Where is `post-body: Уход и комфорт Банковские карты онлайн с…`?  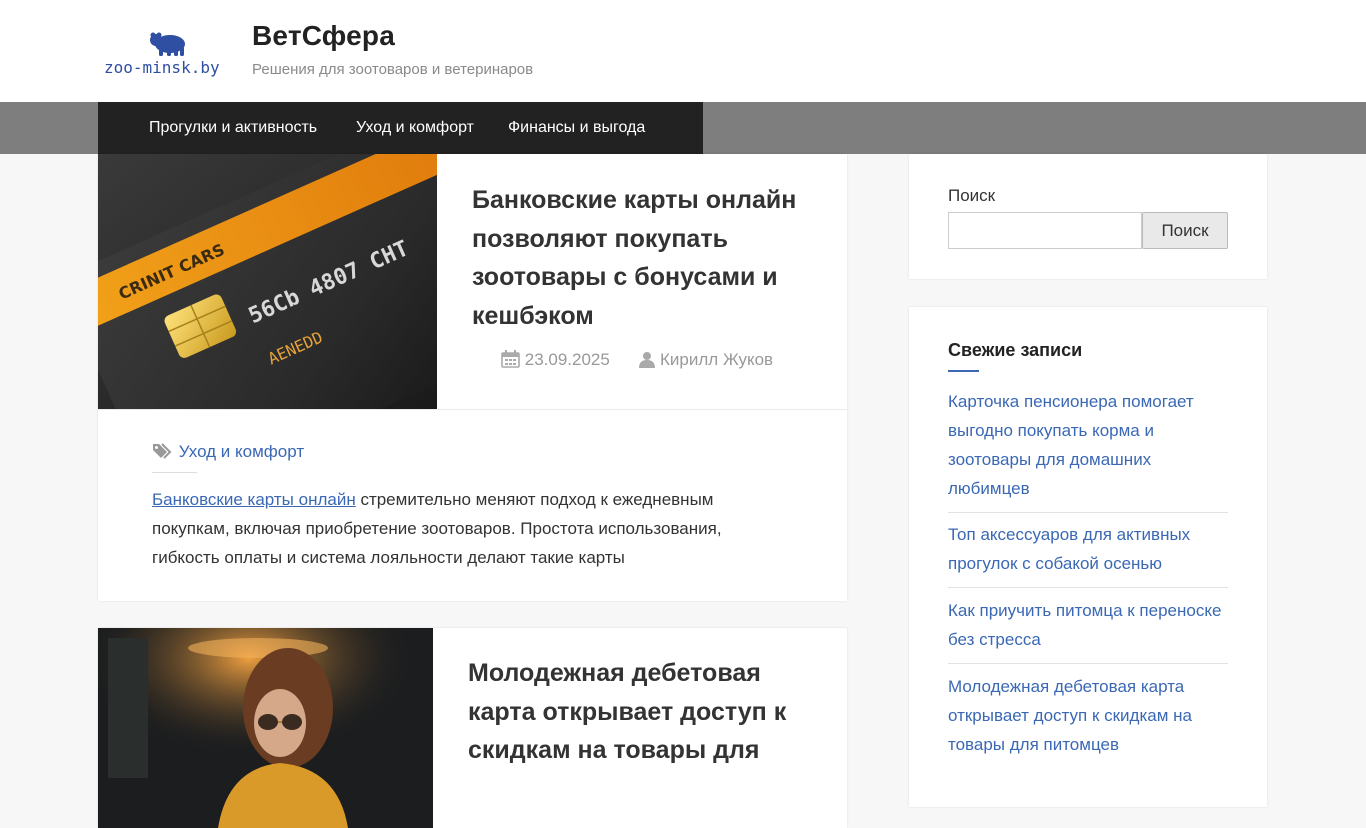
post-body: Уход и комфорт Банковские карты онлайн с… is located at coordinates (472, 505).